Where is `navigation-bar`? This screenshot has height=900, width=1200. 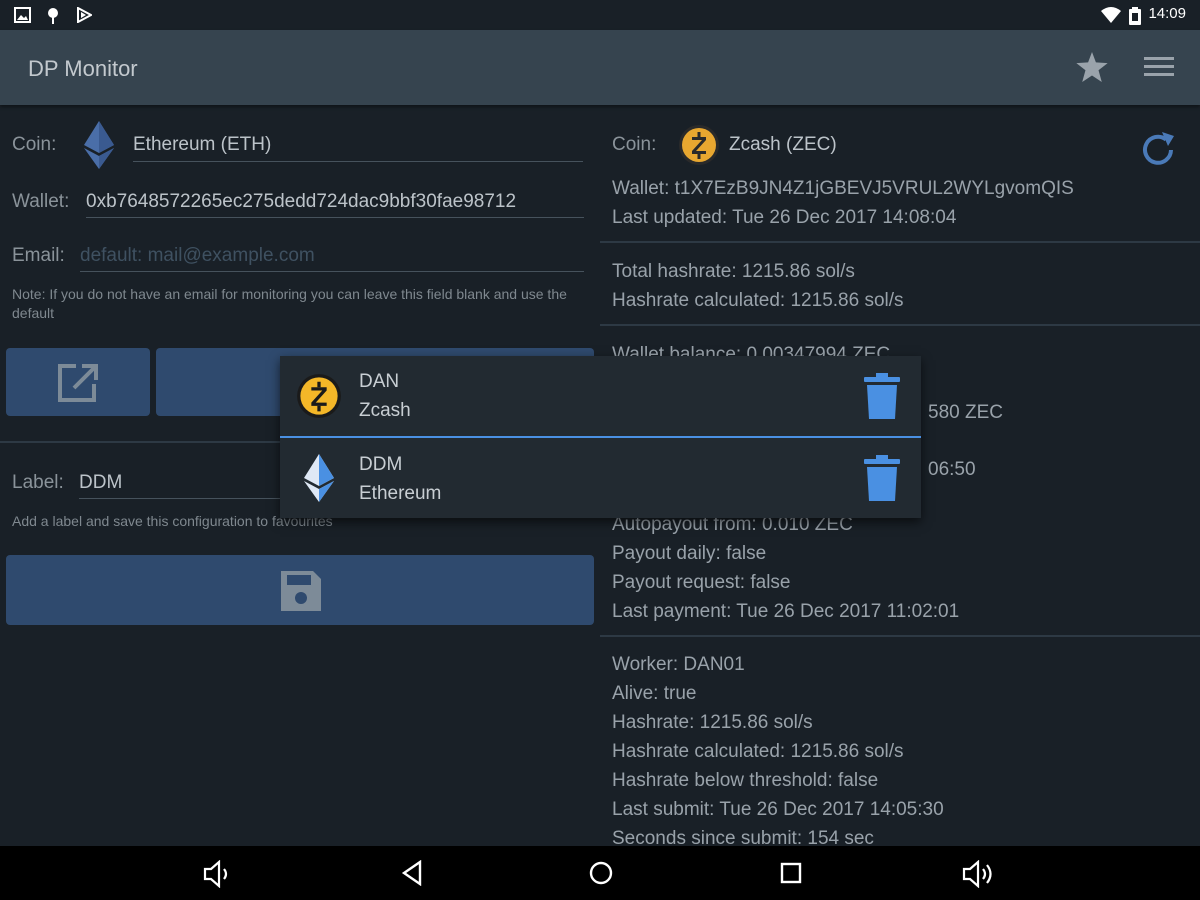
navigation-bar is located at coordinates (600, 873).